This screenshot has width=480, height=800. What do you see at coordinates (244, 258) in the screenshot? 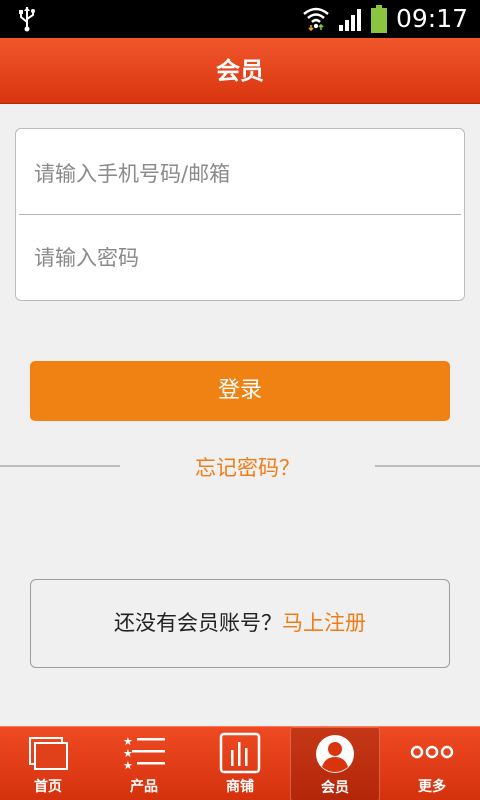
I see `password-input` at bounding box center [244, 258].